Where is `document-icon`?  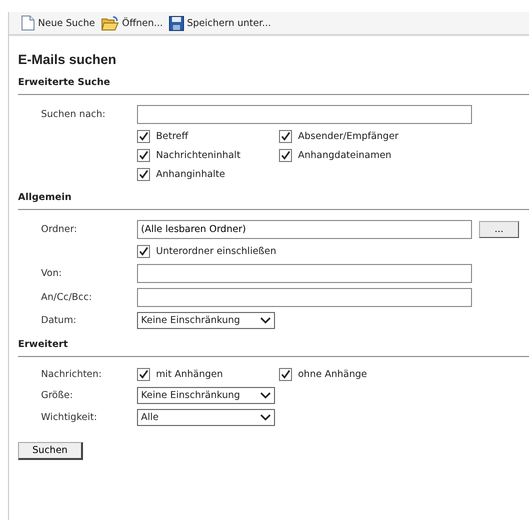
document-icon is located at coordinates (28, 23).